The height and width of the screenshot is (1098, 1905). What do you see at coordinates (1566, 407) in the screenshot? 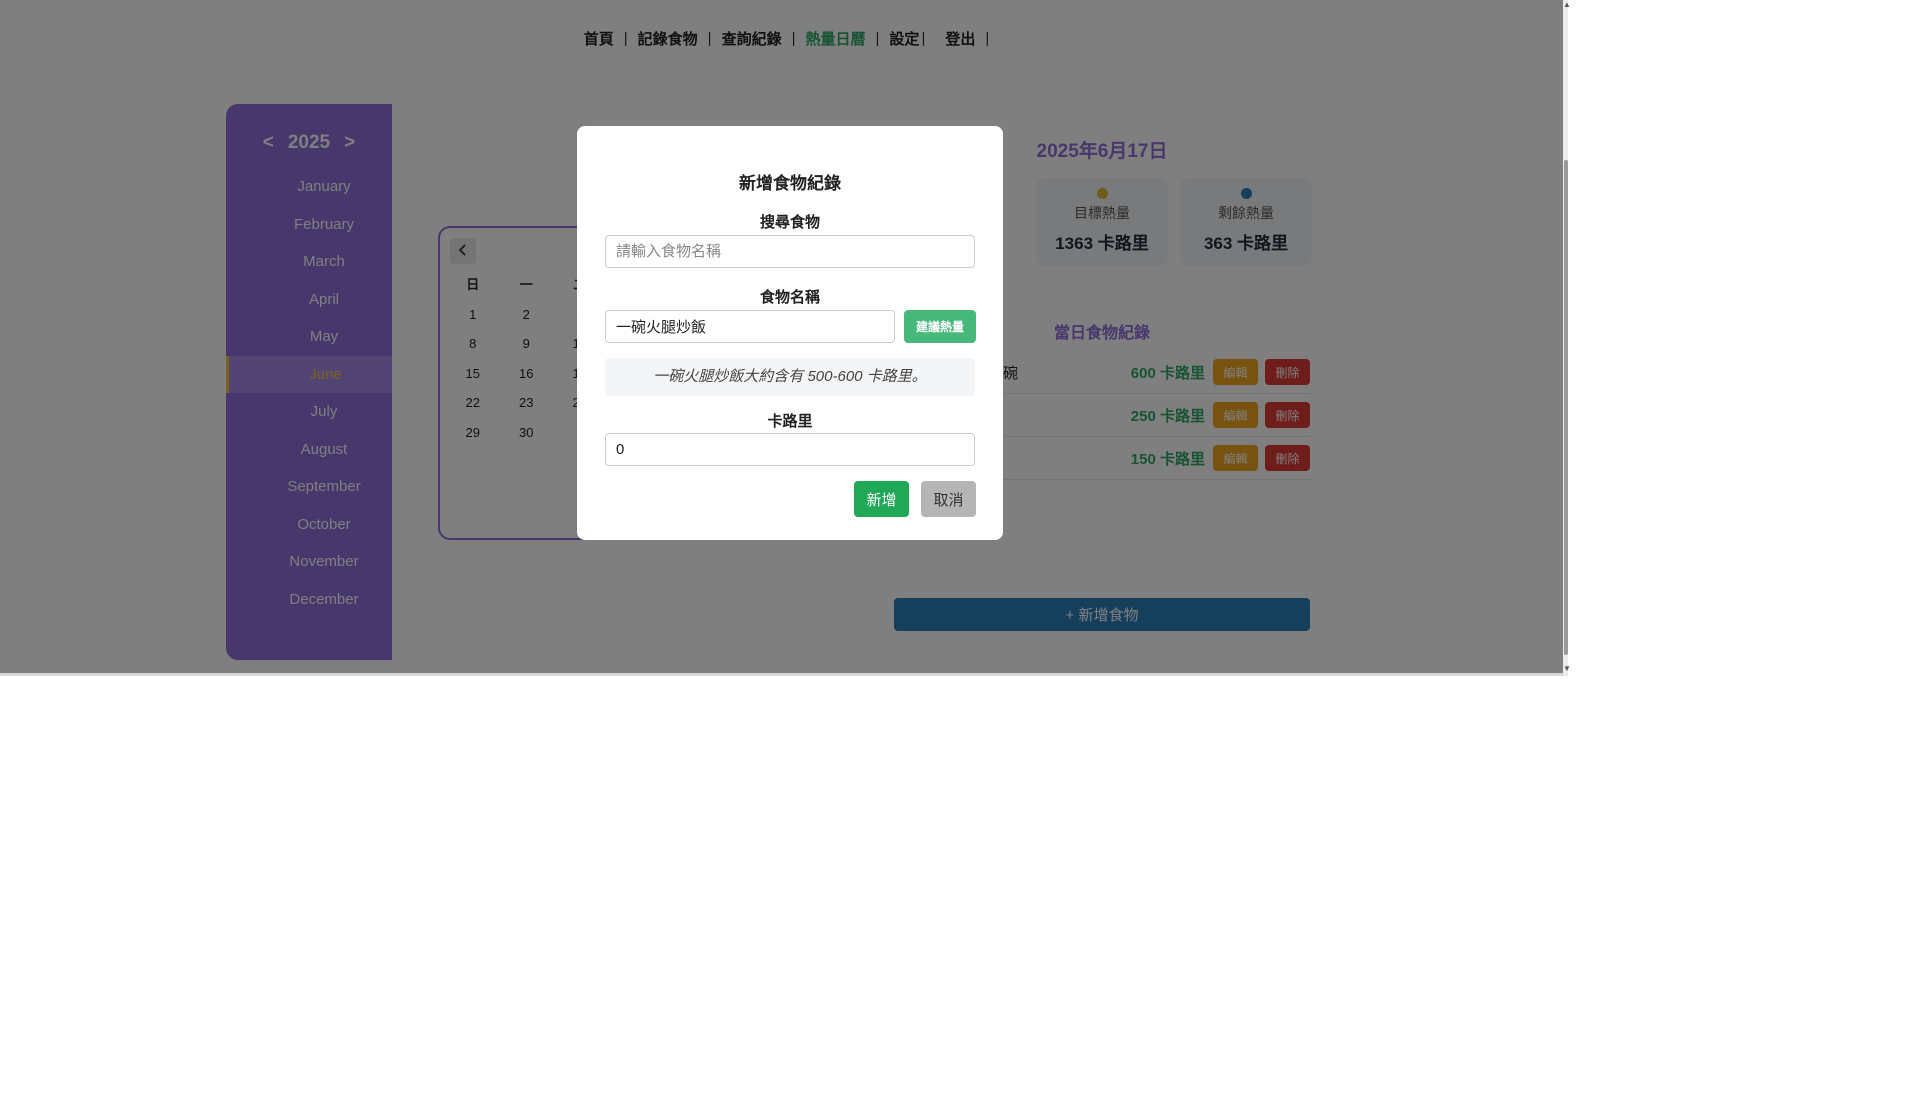
I see `scrollbar-thumb` at bounding box center [1566, 407].